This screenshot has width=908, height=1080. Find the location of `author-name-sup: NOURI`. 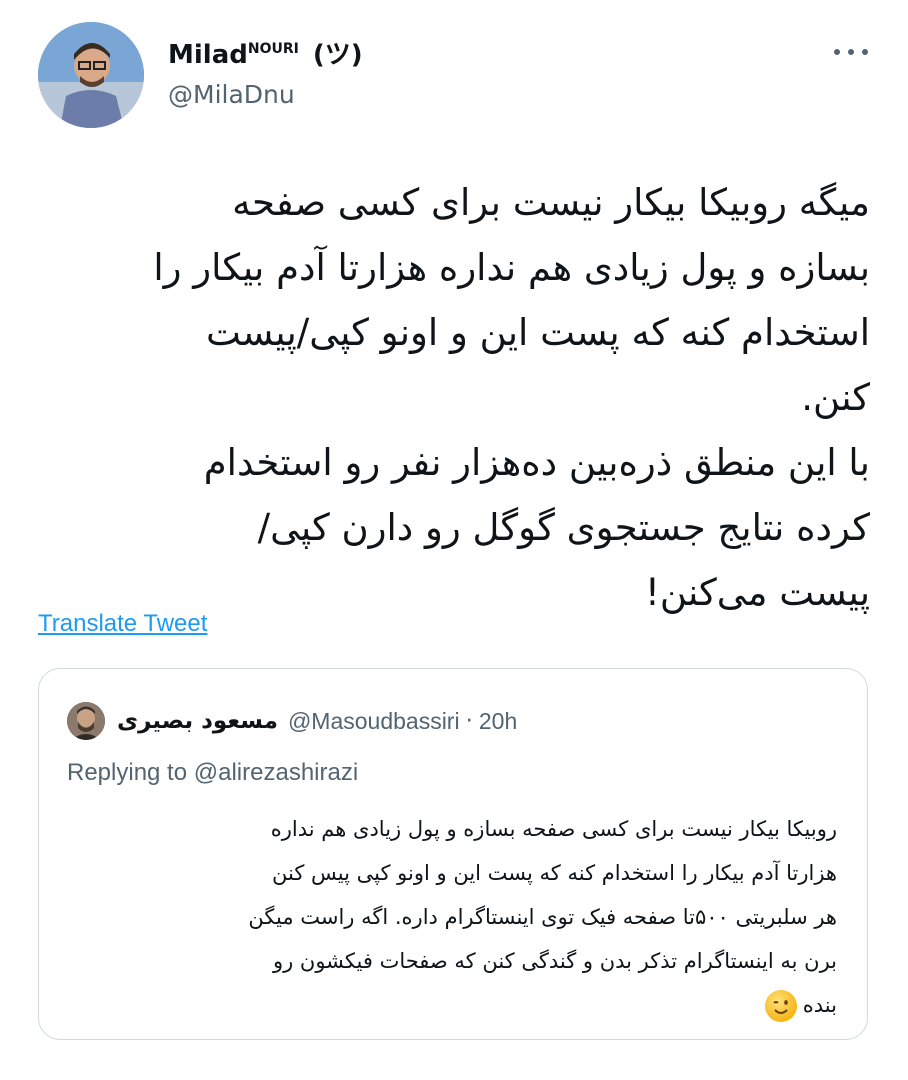

author-name-sup: NOURI is located at coordinates (273, 49).